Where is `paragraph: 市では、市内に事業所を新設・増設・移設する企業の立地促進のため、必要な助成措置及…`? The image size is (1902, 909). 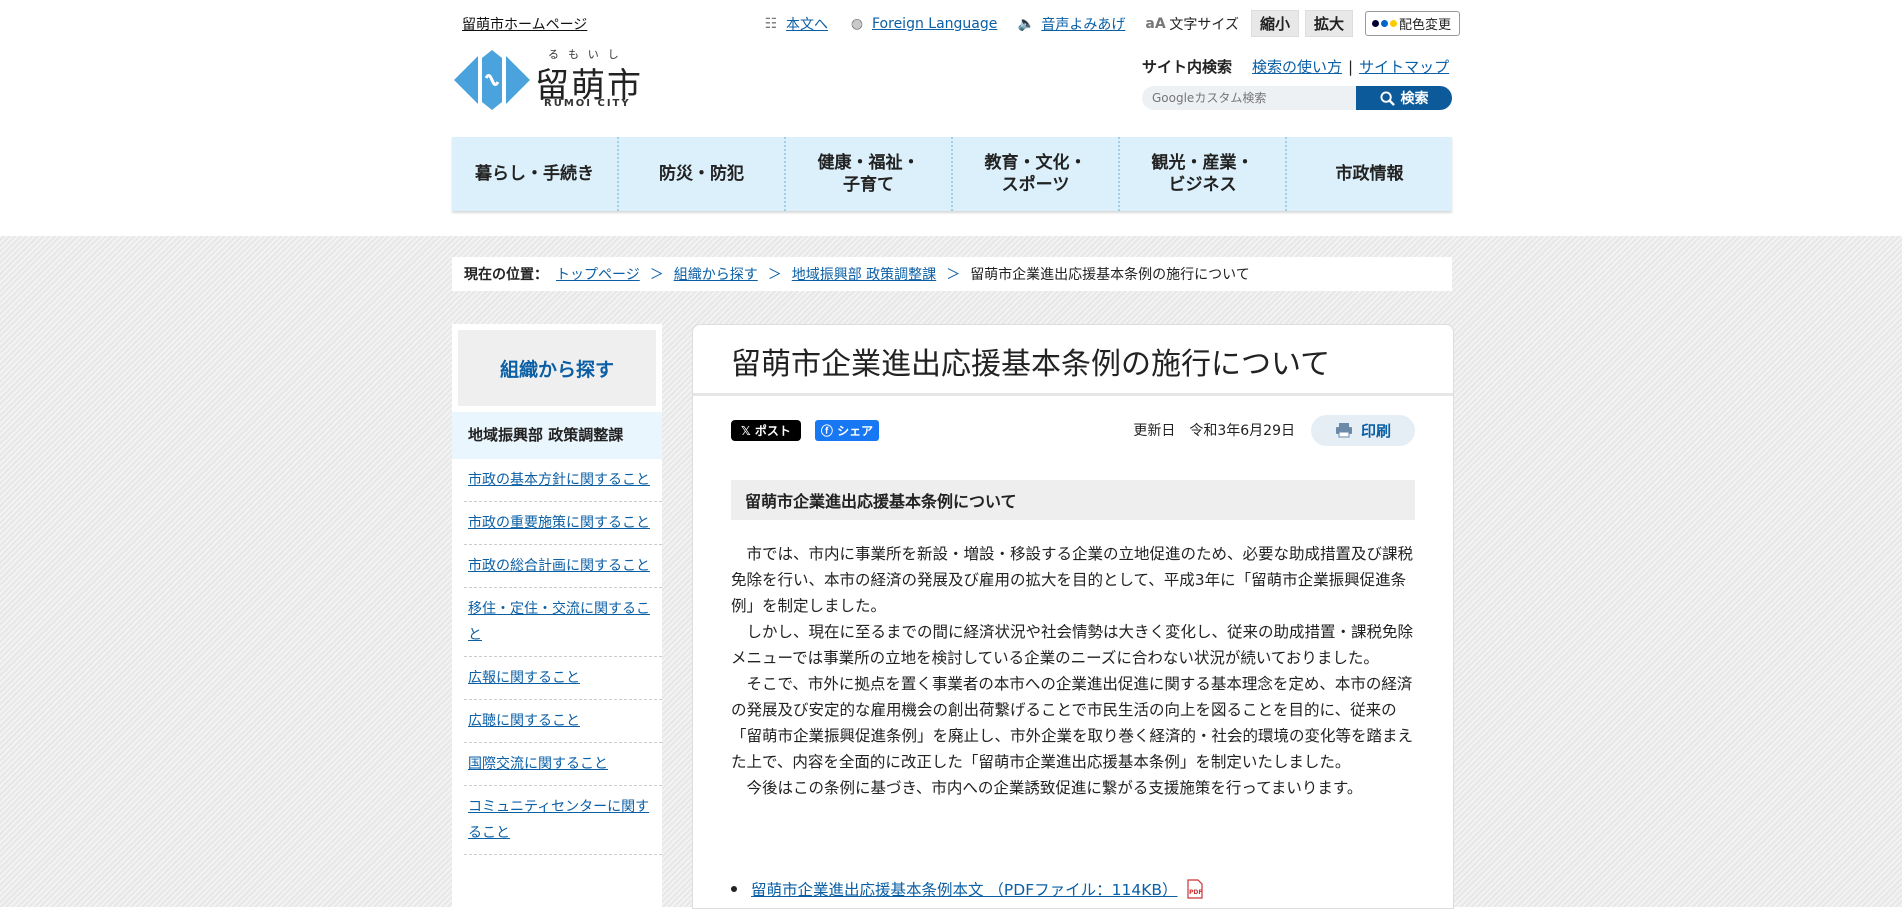
paragraph: 市では、市内に事業所を新設・増設・移設する企業の立地促進のため、必要な助成措置及… is located at coordinates (1072, 580).